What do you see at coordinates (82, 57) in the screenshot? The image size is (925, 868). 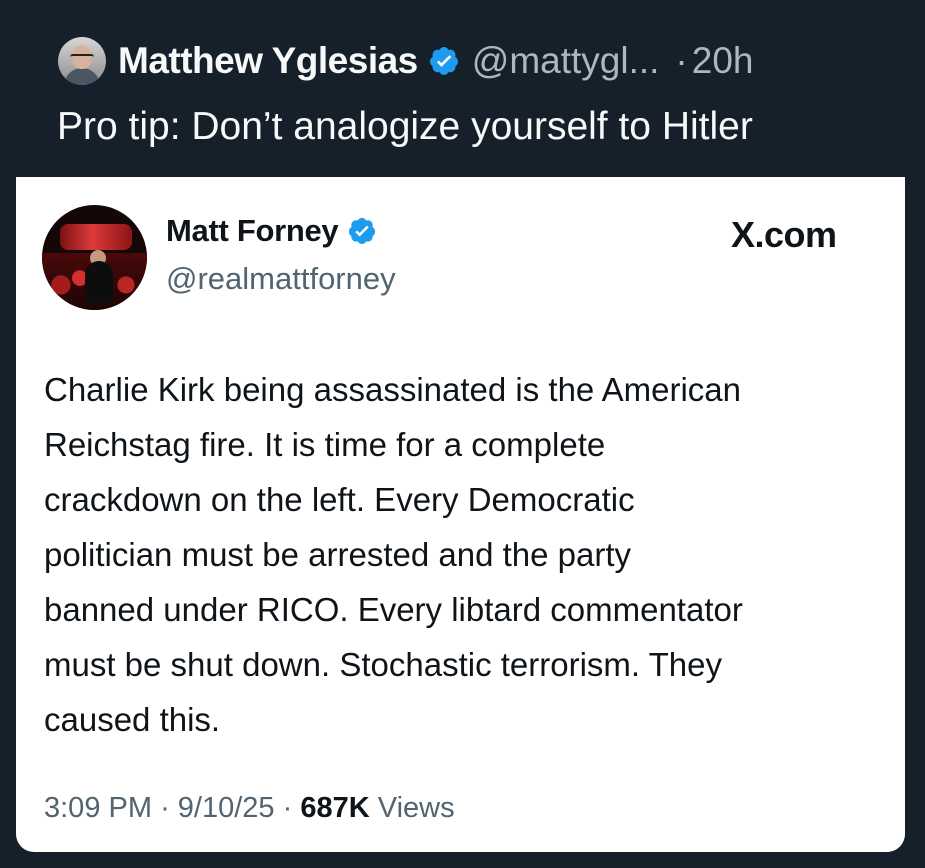 I see `avatar-glasses` at bounding box center [82, 57].